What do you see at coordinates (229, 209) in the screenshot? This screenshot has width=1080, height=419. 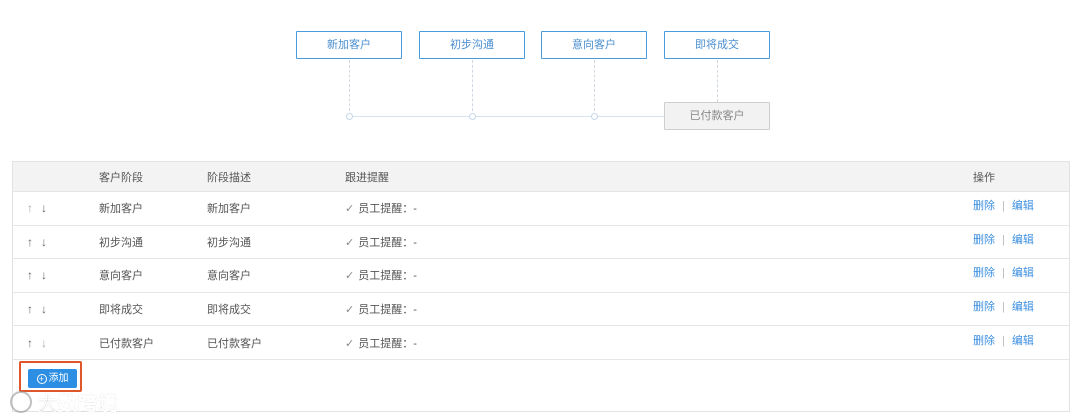 I see `row-desc: 新加客户` at bounding box center [229, 209].